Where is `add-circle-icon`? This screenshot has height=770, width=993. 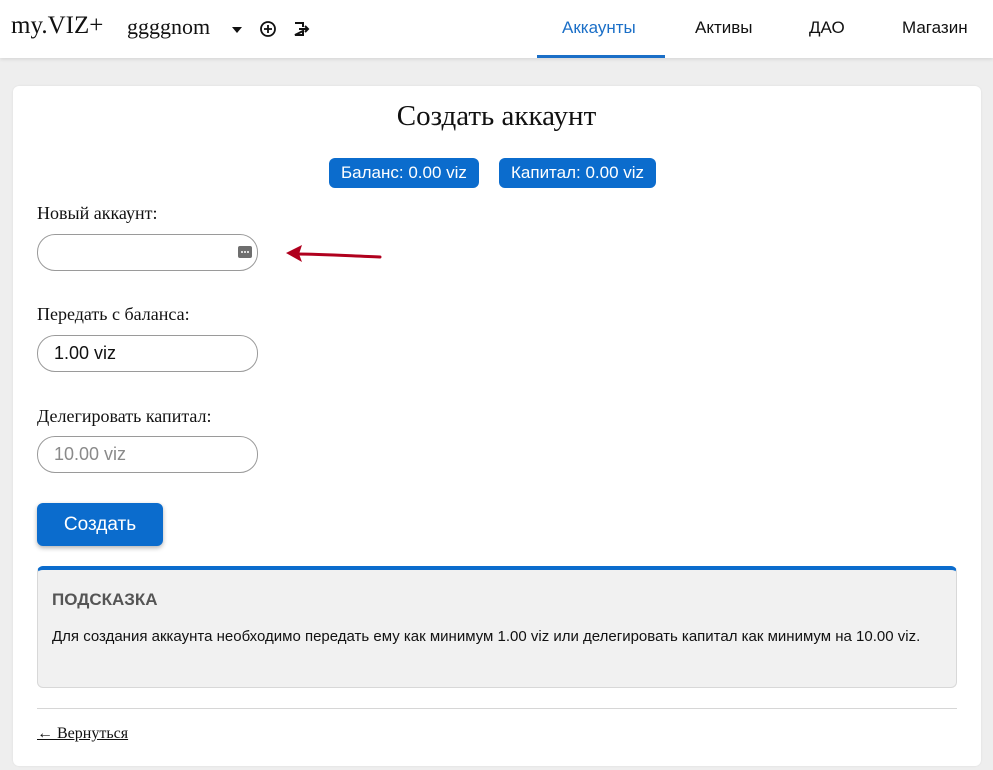
add-circle-icon is located at coordinates (268, 29).